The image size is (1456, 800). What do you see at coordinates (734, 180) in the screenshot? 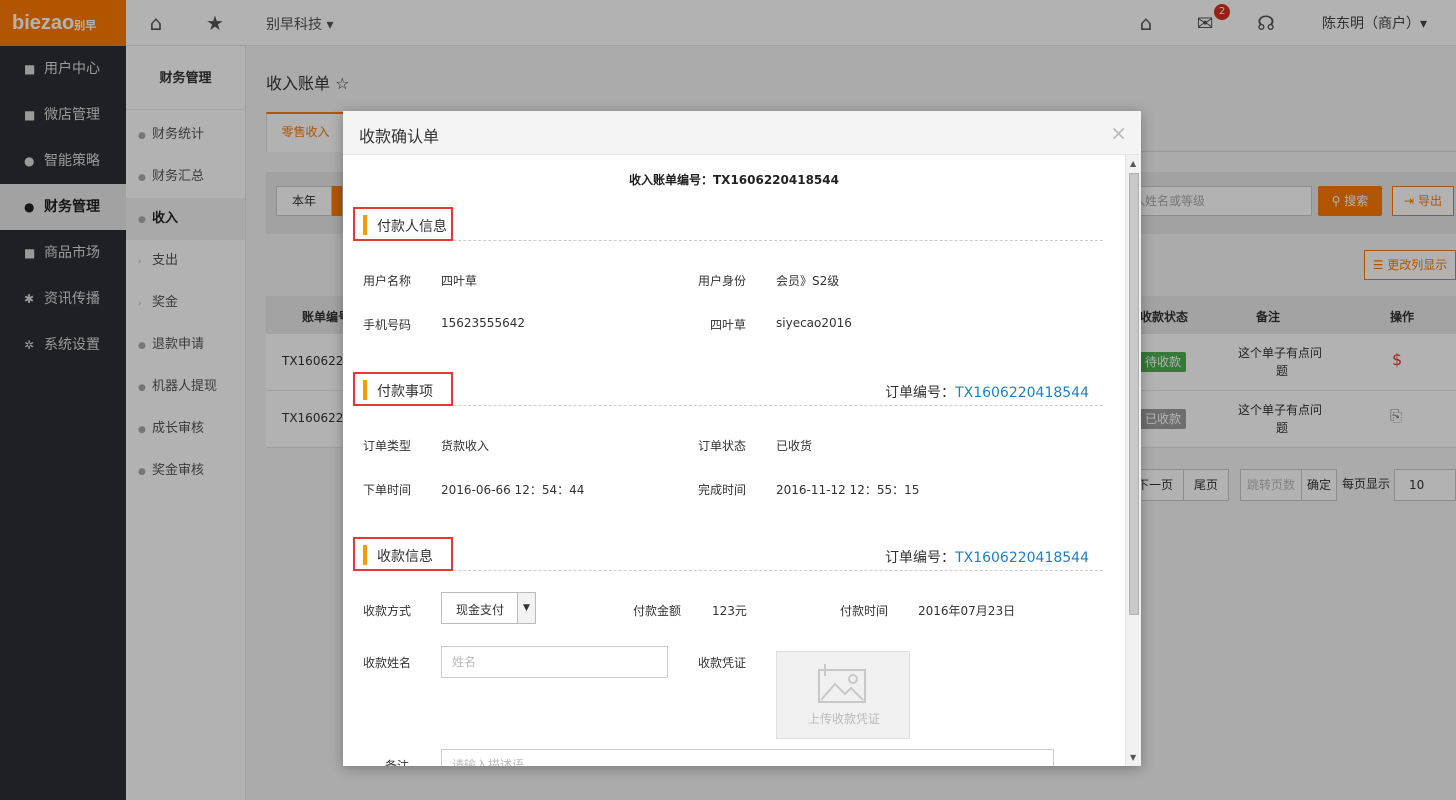
I see `bill-number: 收入账单编号：TX1606220418544` at bounding box center [734, 180].